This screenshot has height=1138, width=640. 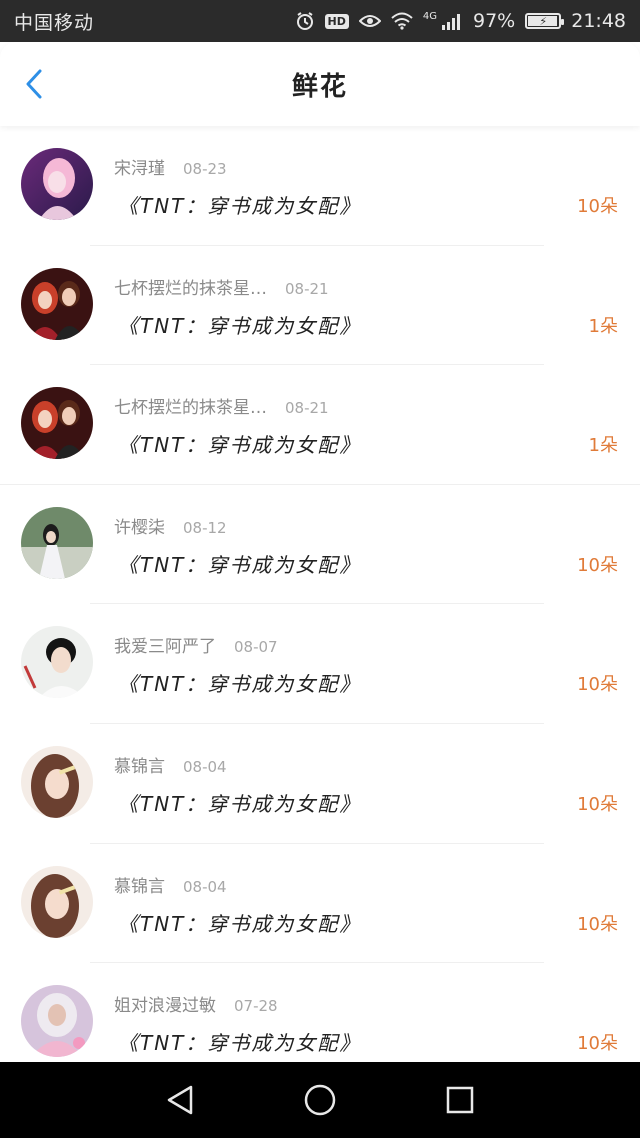 I want to click on gift-date: 07-28, so click(x=256, y=1006).